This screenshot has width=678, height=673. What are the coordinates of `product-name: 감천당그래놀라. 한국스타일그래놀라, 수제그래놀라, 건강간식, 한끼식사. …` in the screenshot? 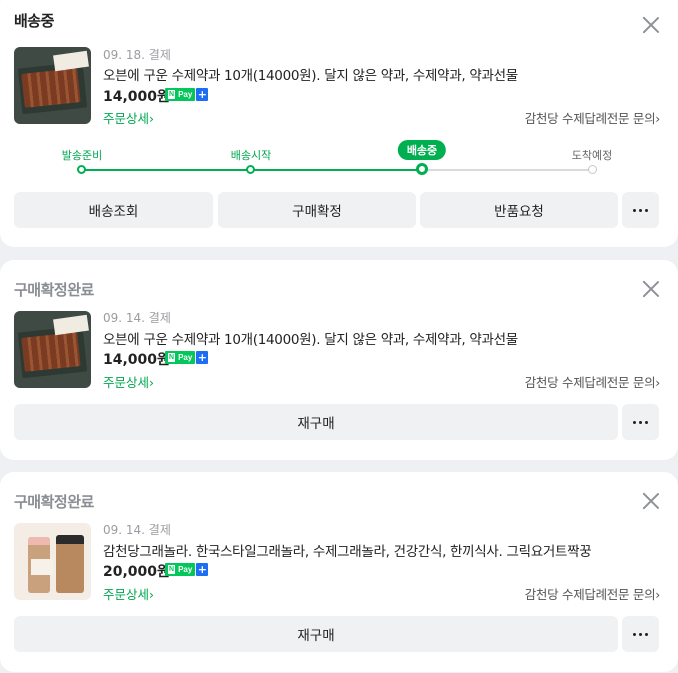 It's located at (347, 550).